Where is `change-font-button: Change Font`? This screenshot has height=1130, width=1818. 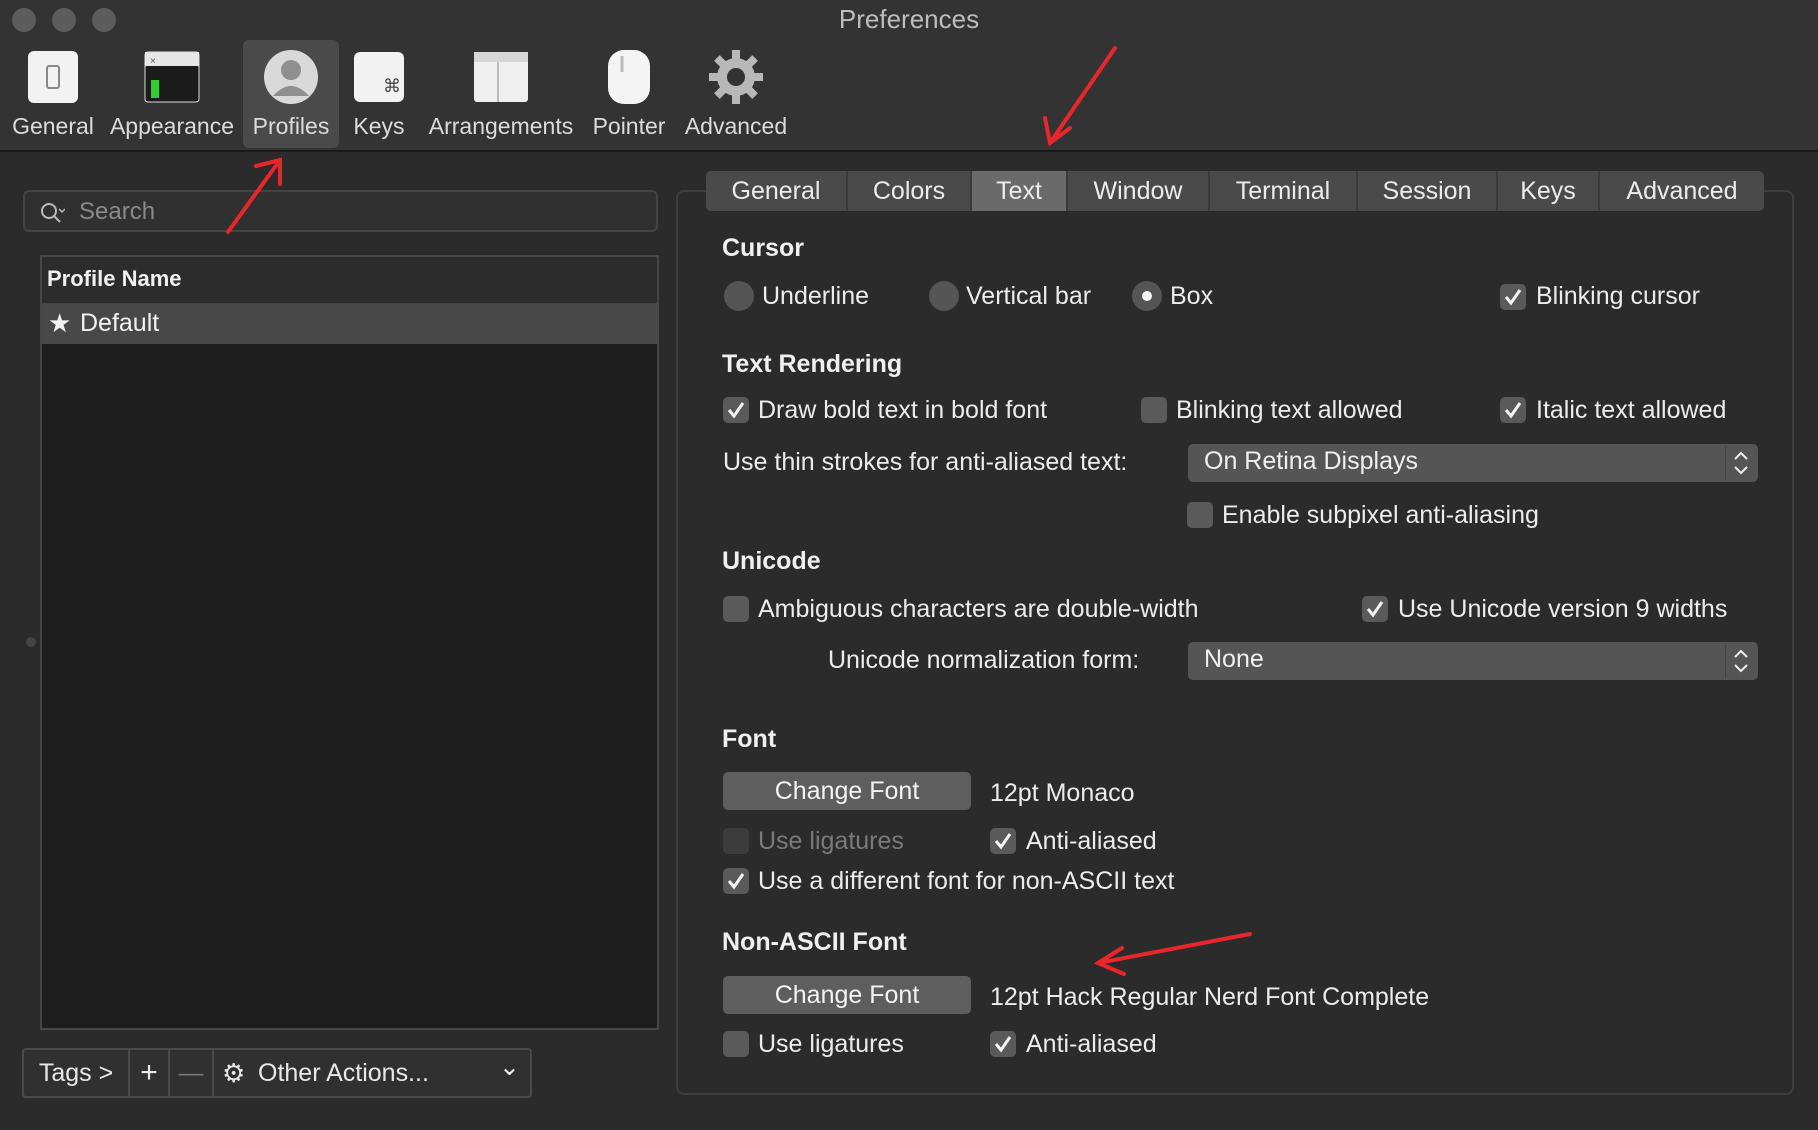
change-font-button: Change Font is located at coordinates (847, 791).